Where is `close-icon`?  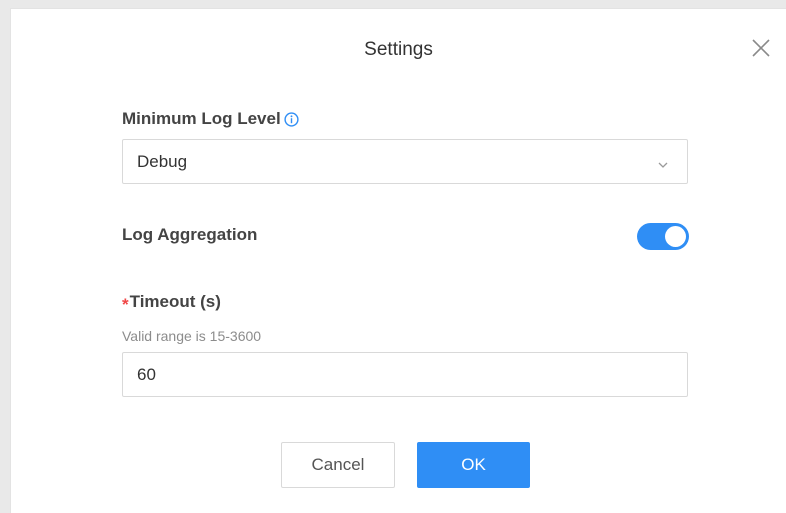 close-icon is located at coordinates (761, 48).